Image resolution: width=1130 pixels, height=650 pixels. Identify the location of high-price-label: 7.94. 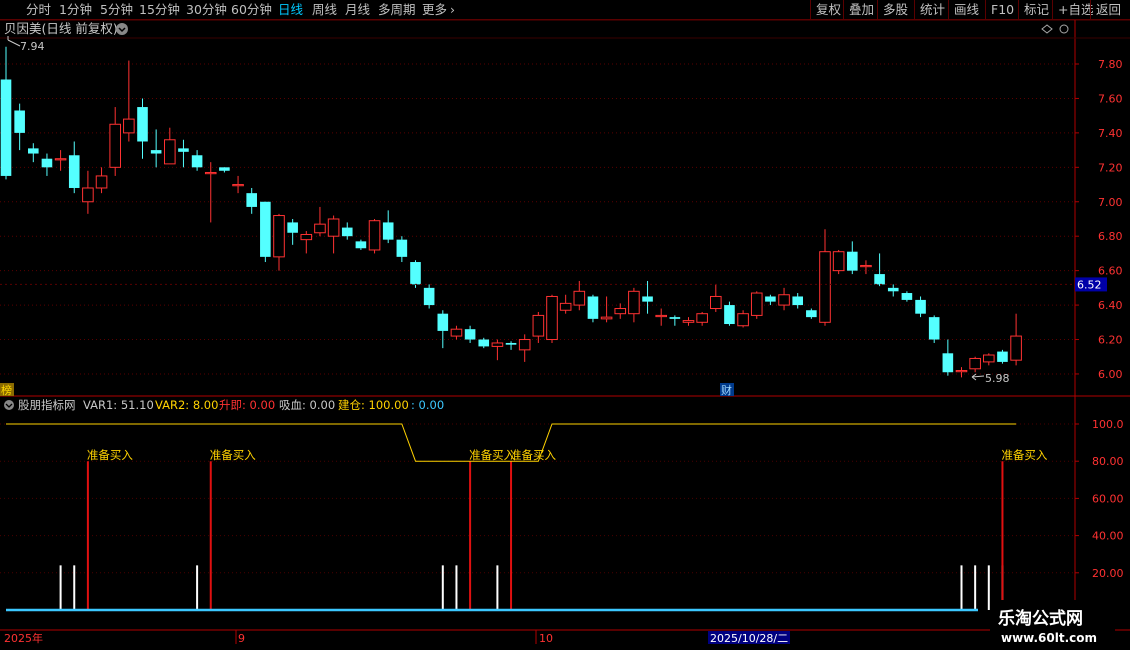
(32, 46).